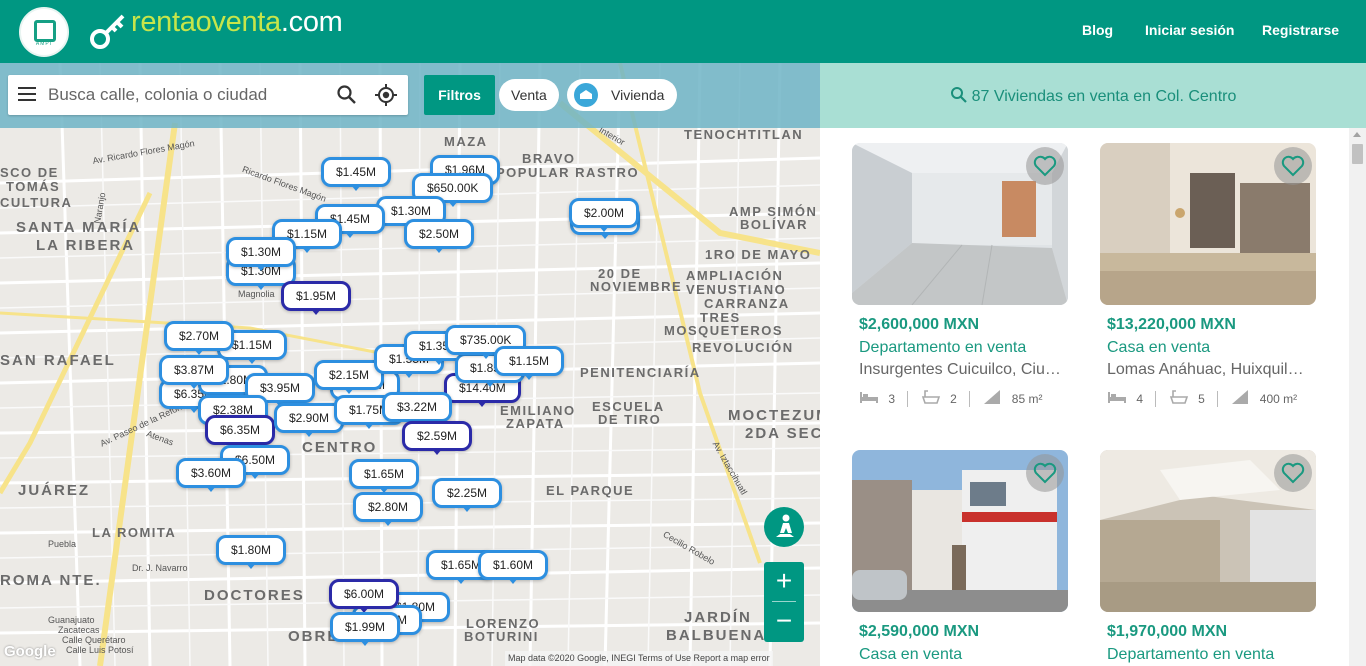 The image size is (1366, 666). Describe the element at coordinates (1202, 399) in the screenshot. I see `listing-features: 4 5 400 m²` at that location.